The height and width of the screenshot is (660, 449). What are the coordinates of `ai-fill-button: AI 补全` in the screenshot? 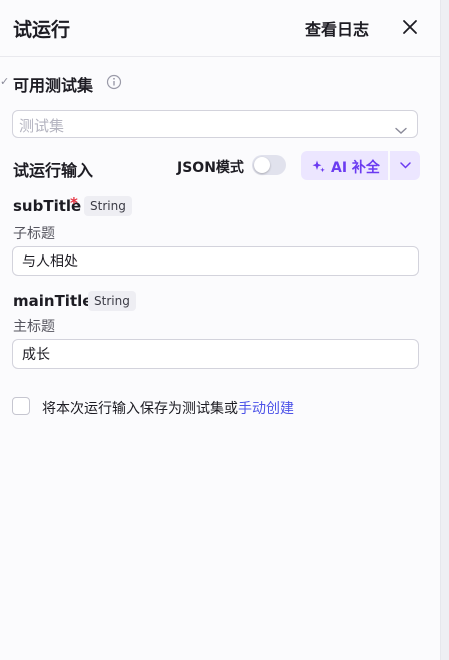 It's located at (344, 165).